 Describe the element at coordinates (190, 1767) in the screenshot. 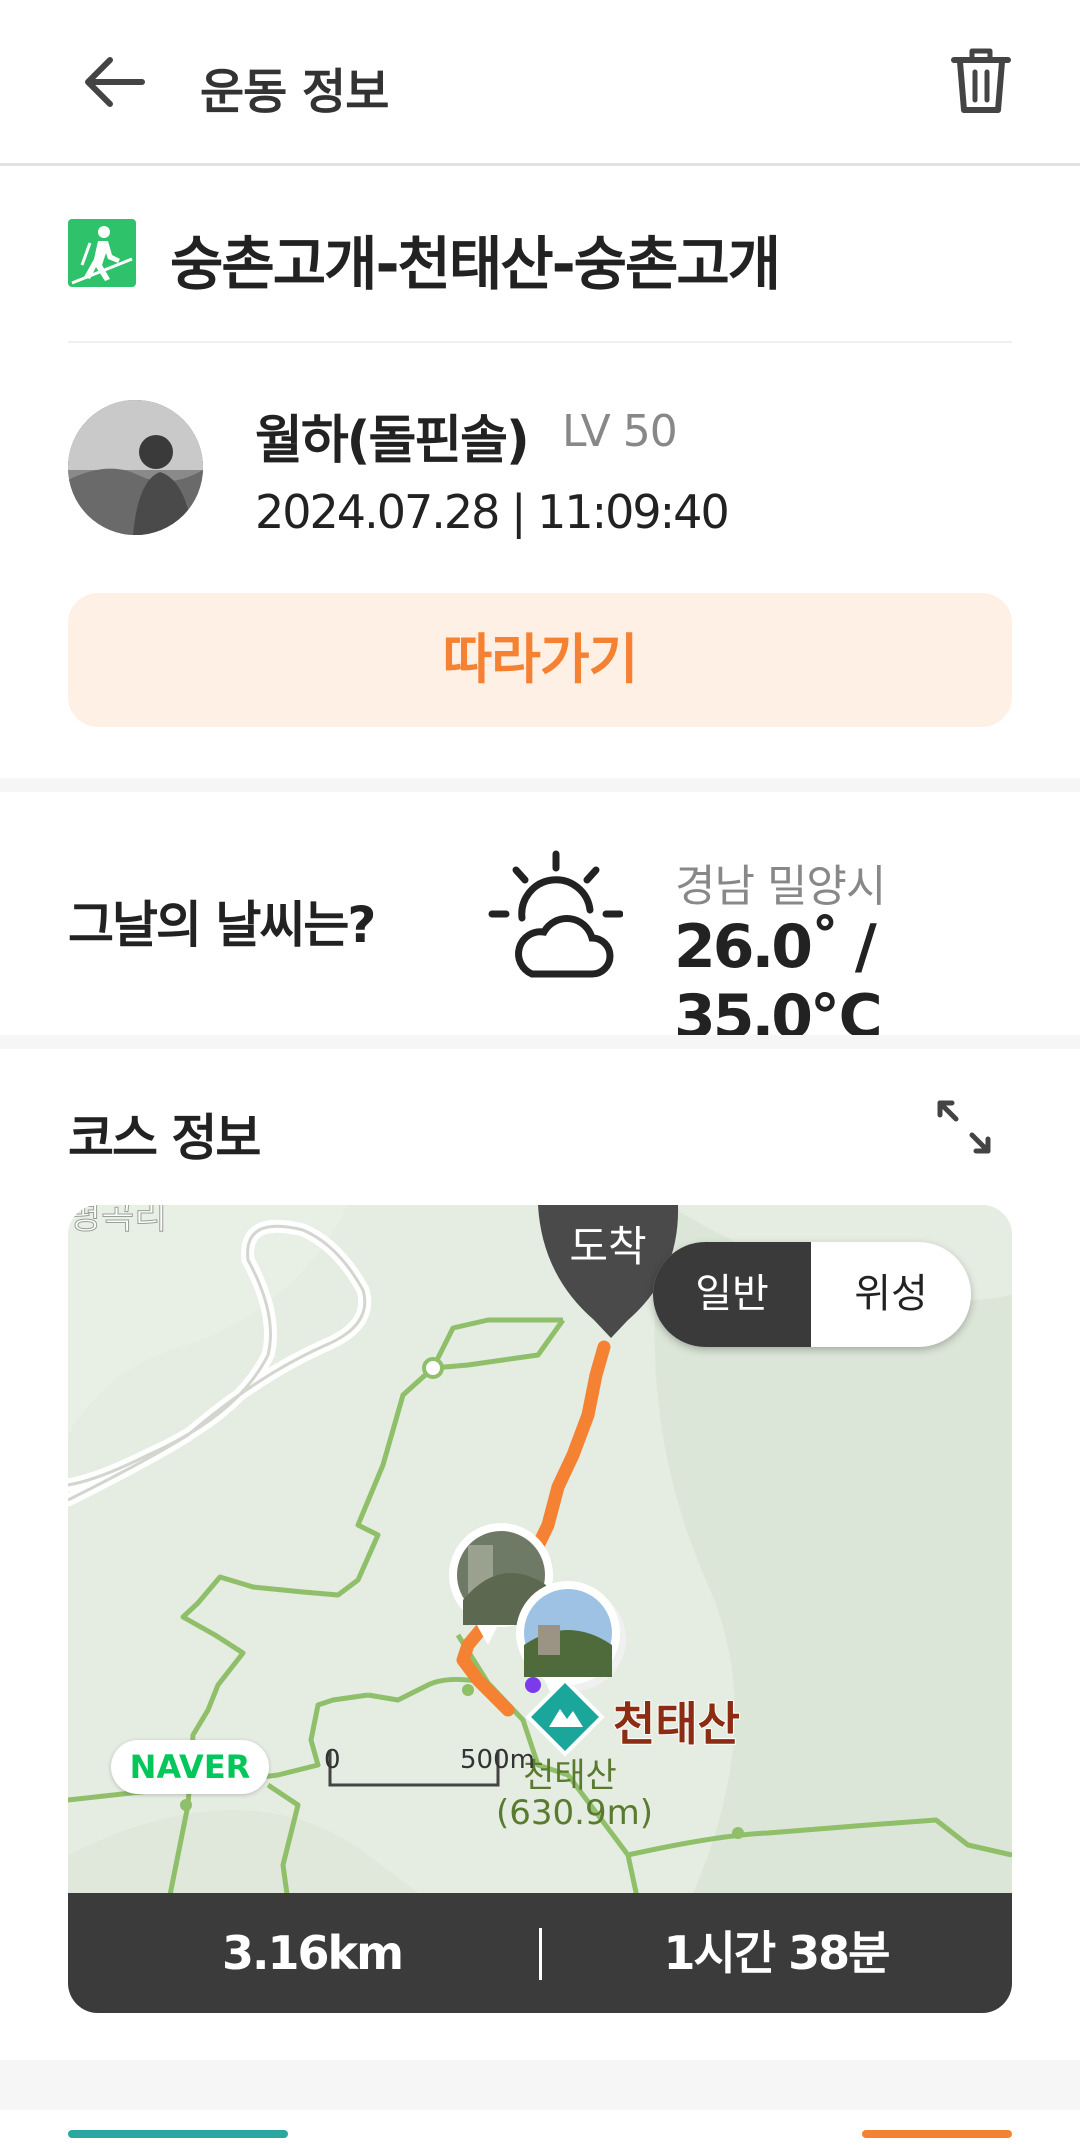

I see `naver-logo: NAVER` at that location.